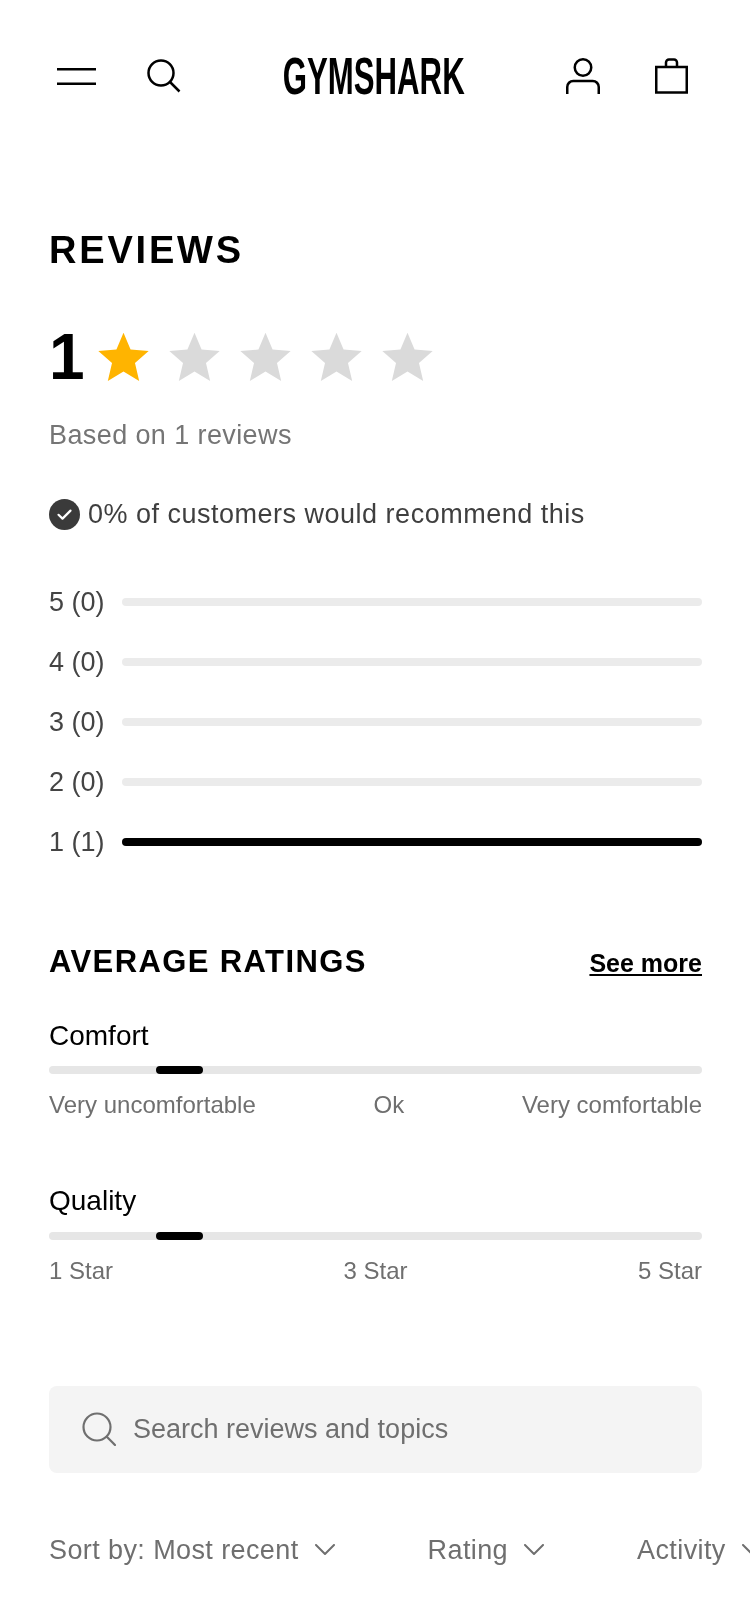  What do you see at coordinates (77, 601) in the screenshot?
I see `rating-count-label: 5 (0)` at bounding box center [77, 601].